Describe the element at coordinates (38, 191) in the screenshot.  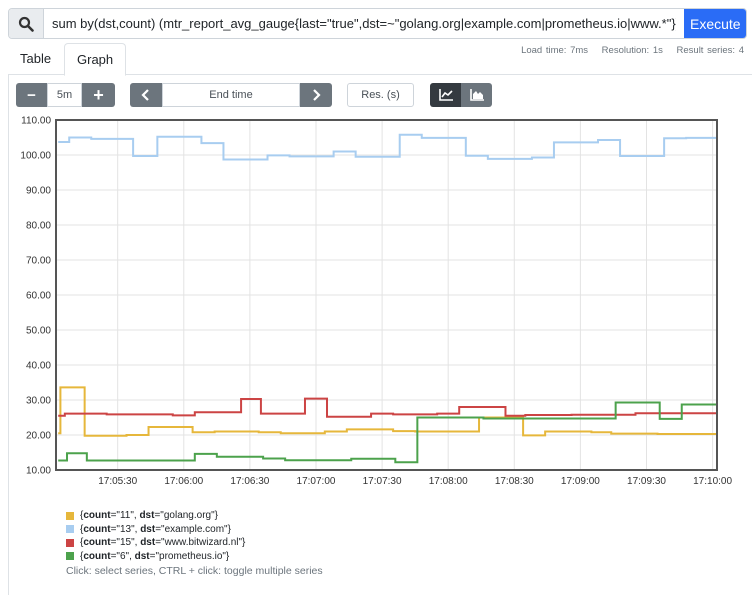
I see `y-tick-label: 90.00` at that location.